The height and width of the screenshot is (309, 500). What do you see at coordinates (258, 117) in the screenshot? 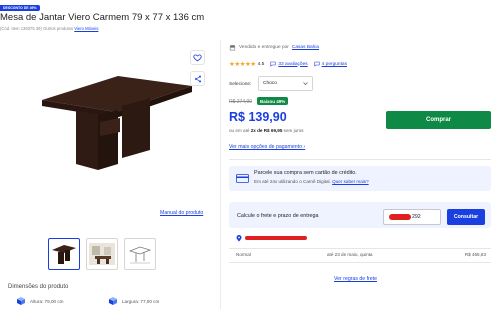
I see `current-price: R$ 139,90` at bounding box center [258, 117].